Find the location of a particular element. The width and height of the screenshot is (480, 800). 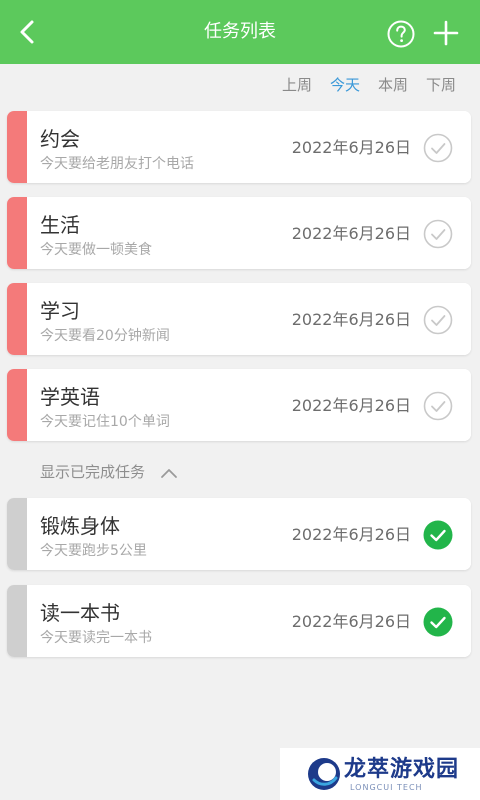

tab-this-week: 本周 is located at coordinates (393, 85).